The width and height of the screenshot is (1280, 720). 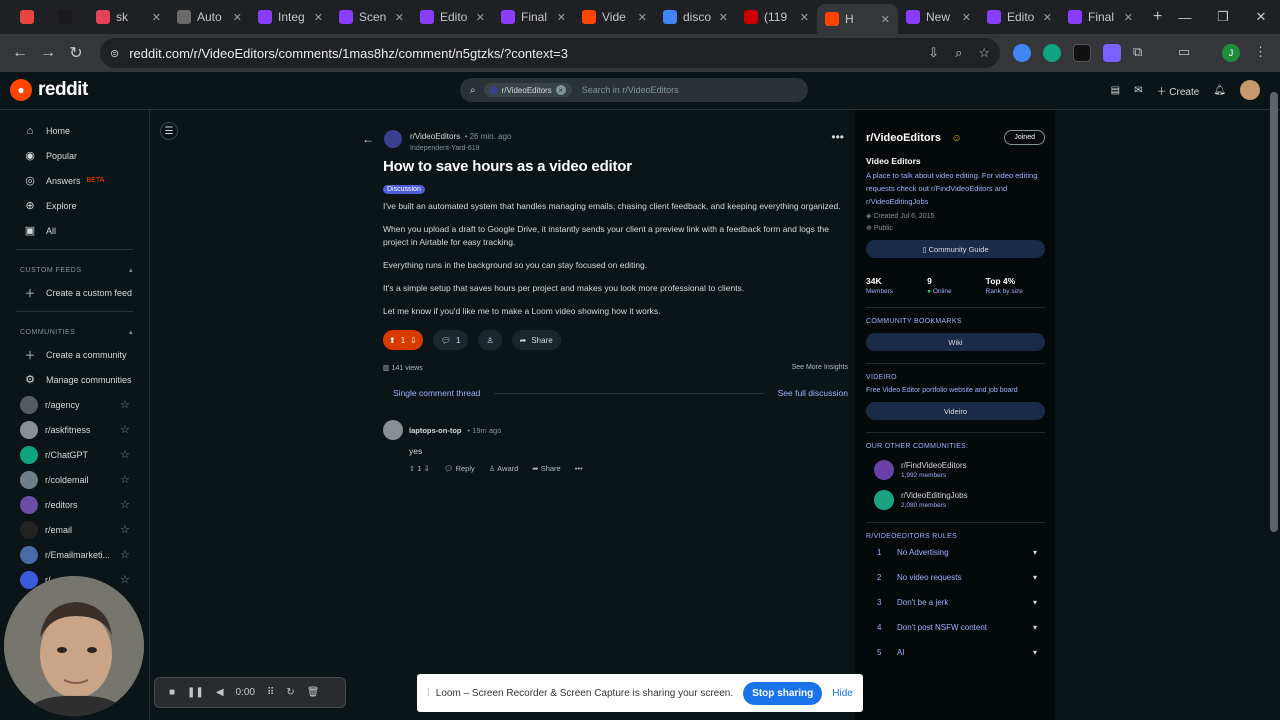 What do you see at coordinates (428, 693) in the screenshot?
I see `drag-handle-icon: ⁞` at bounding box center [428, 693].